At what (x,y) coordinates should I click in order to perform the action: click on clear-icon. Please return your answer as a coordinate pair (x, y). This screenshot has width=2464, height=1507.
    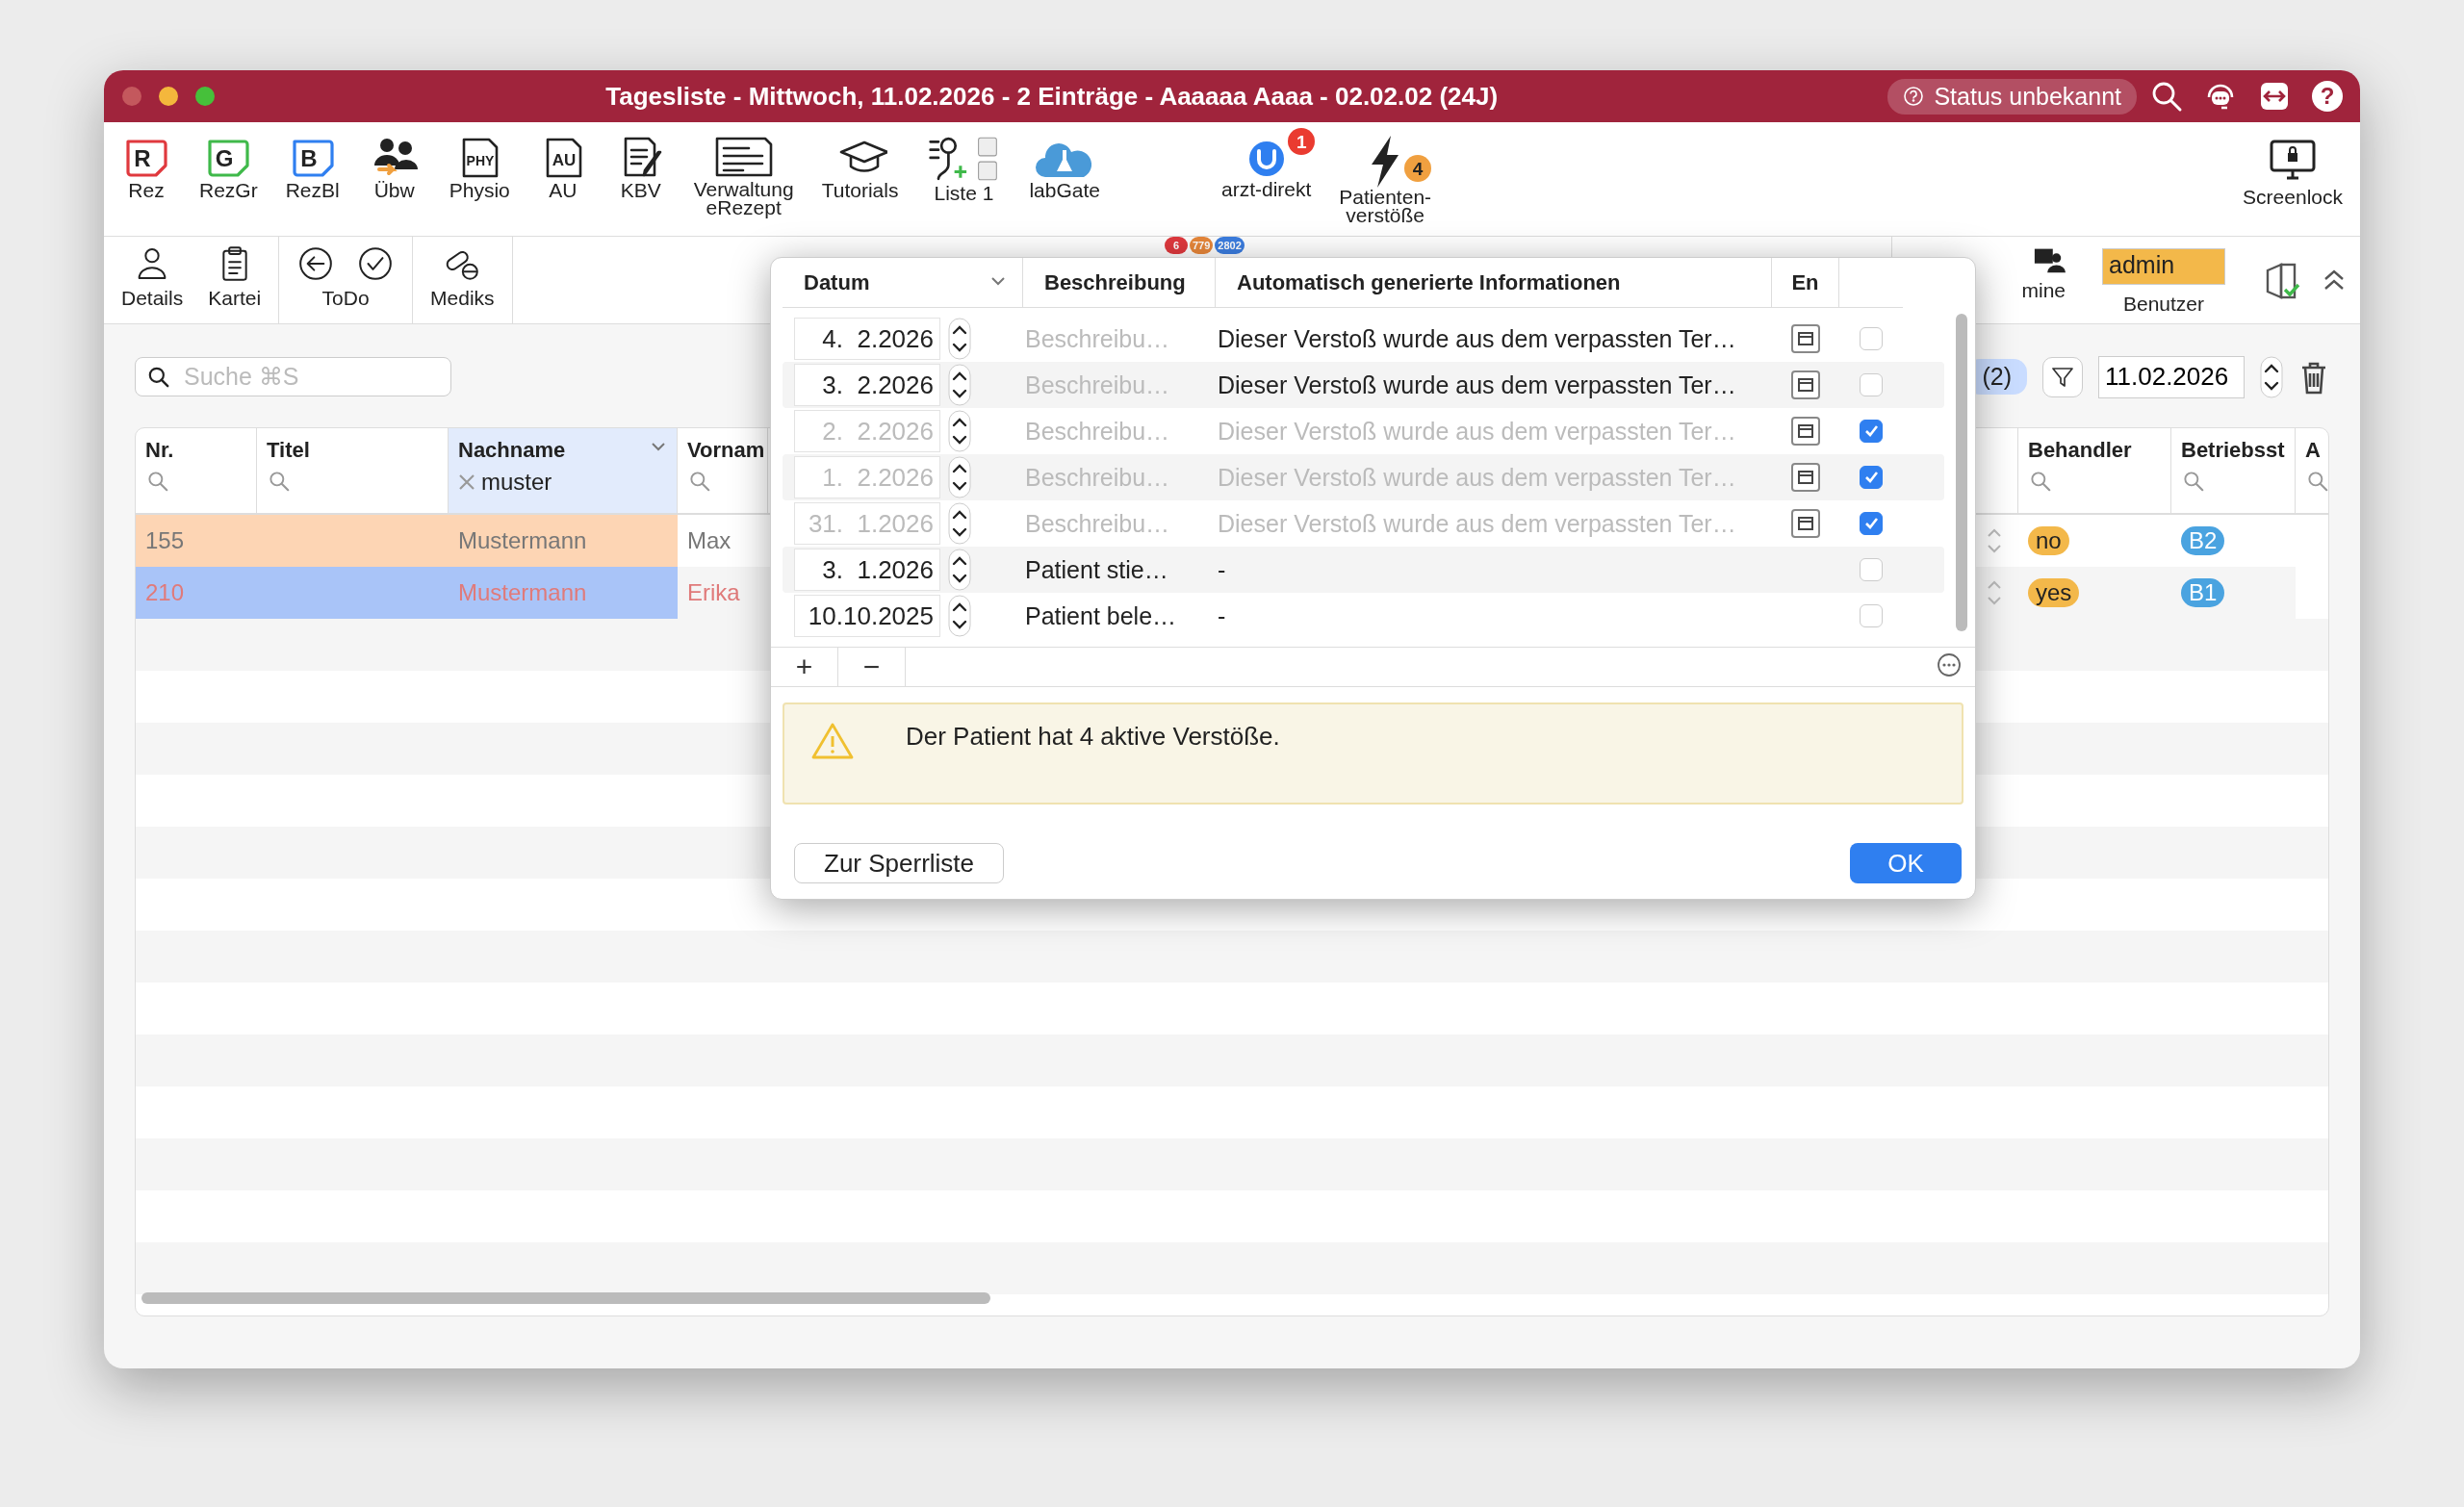
    Looking at the image, I should click on (466, 482).